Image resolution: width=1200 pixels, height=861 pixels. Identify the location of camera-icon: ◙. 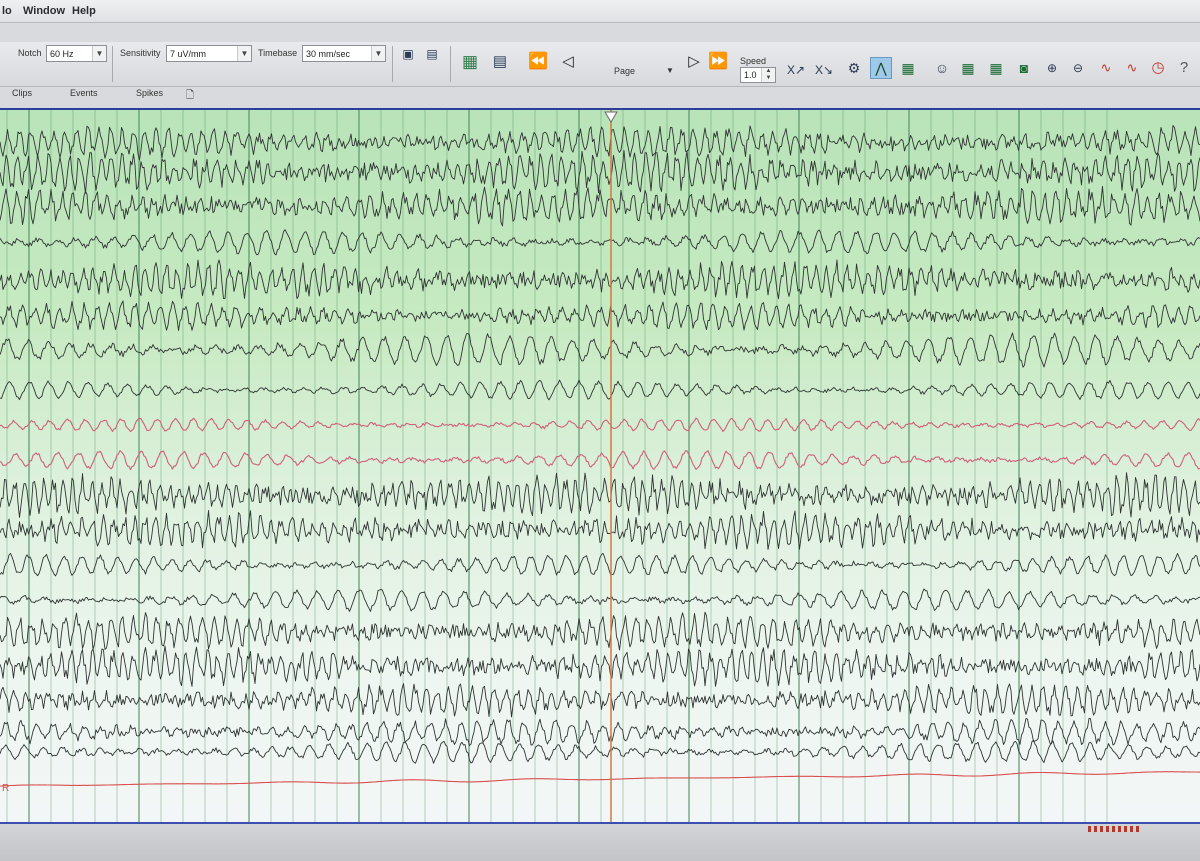
(1024, 68).